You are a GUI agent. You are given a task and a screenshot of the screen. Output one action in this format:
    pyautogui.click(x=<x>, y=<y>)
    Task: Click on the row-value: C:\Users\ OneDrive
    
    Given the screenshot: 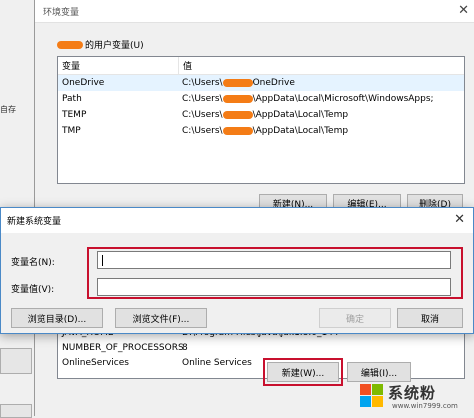 What is the action you would take?
    pyautogui.click(x=238, y=83)
    